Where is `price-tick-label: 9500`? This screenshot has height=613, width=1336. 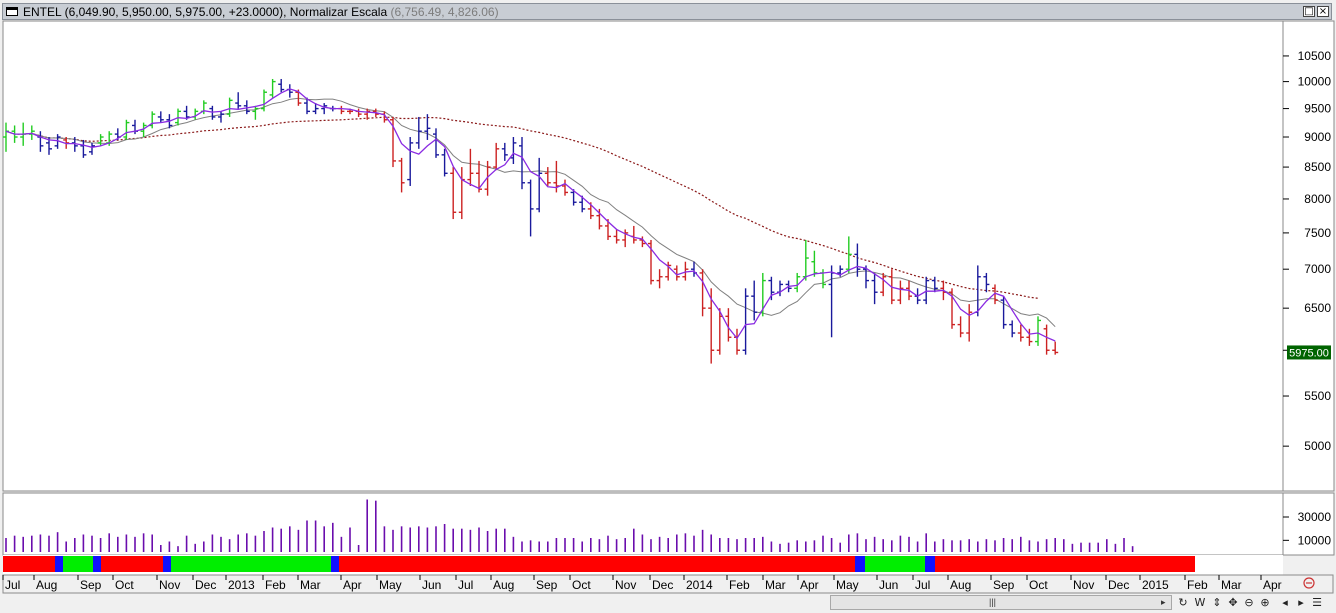 price-tick-label: 9500 is located at coordinates (1317, 109).